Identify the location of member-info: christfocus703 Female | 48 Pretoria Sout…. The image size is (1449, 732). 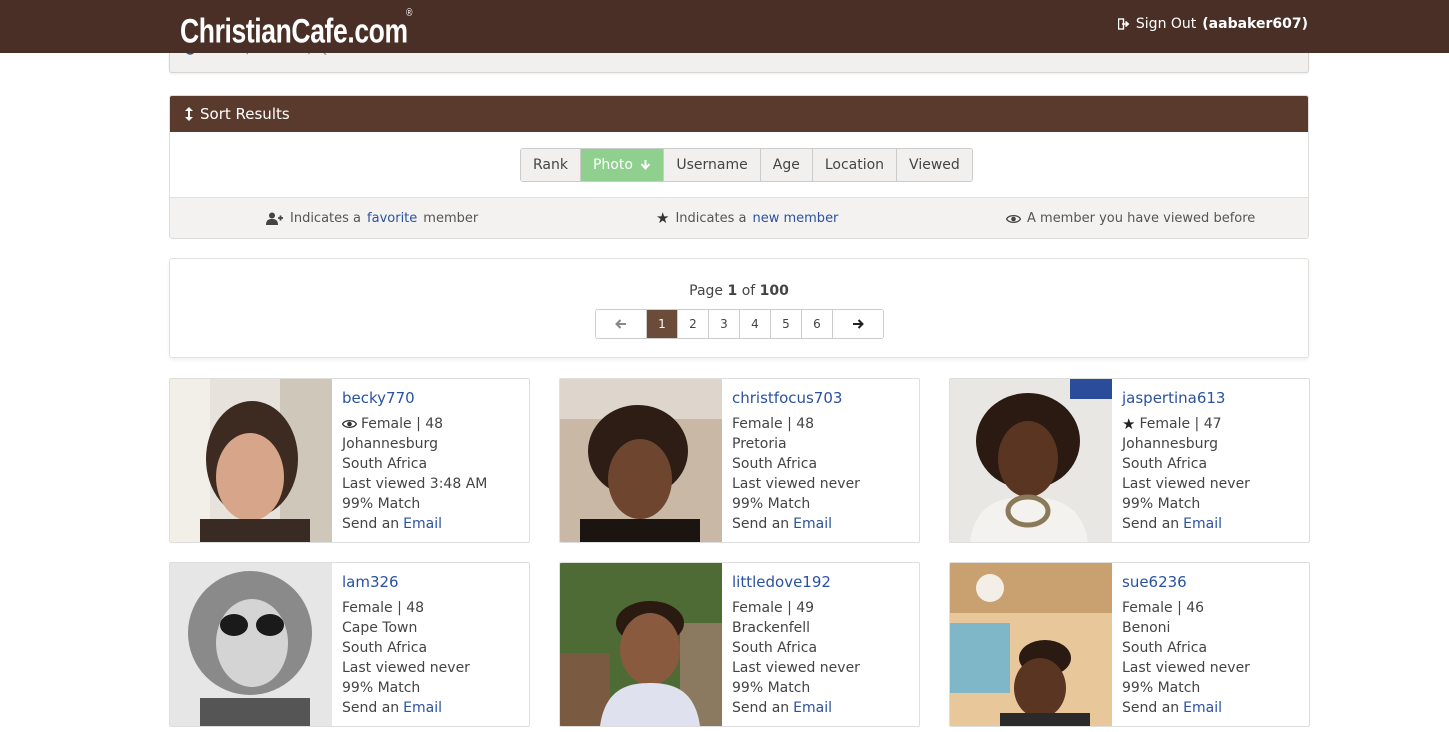
(796, 461).